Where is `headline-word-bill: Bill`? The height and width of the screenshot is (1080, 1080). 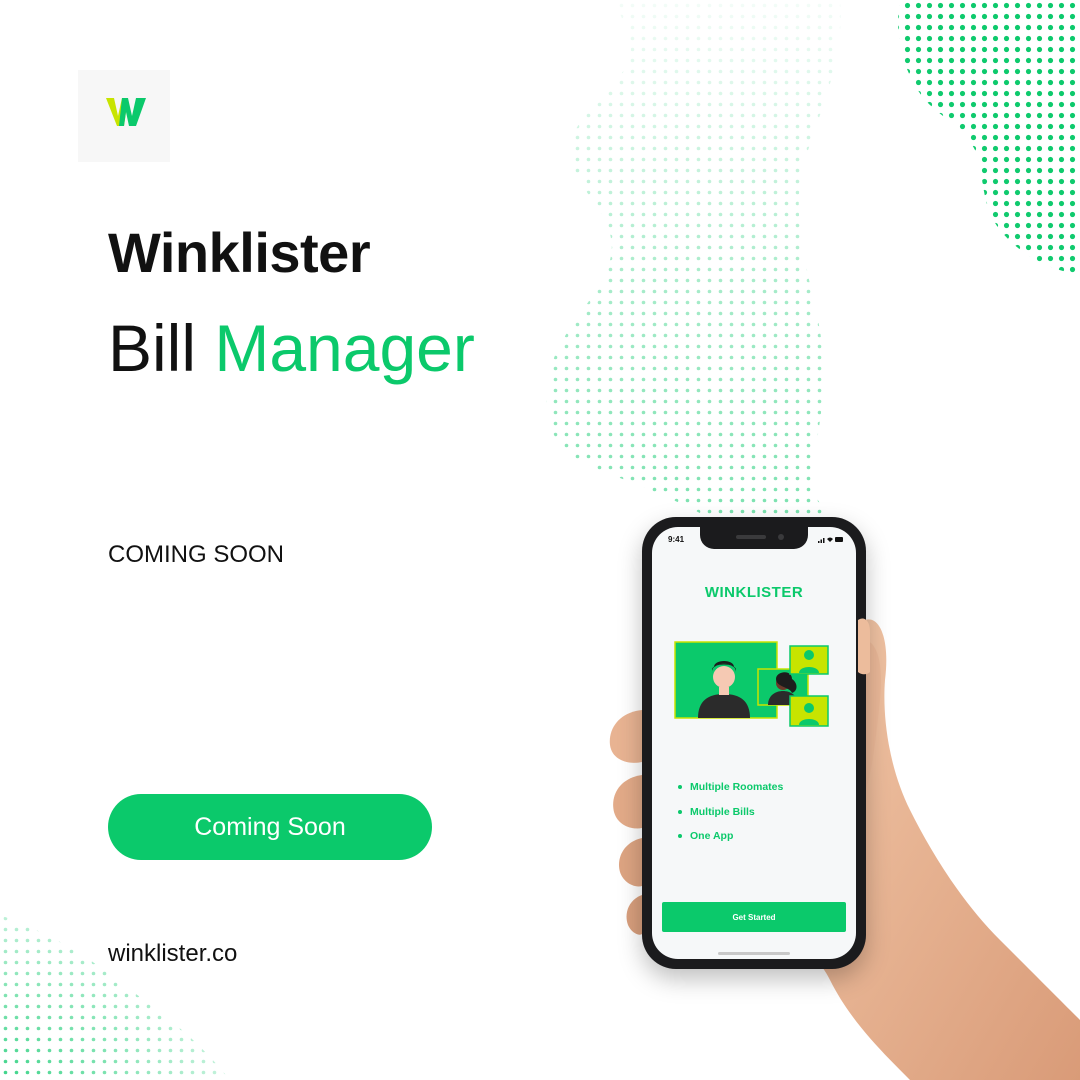
headline-word-bill: Bill is located at coordinates (152, 348).